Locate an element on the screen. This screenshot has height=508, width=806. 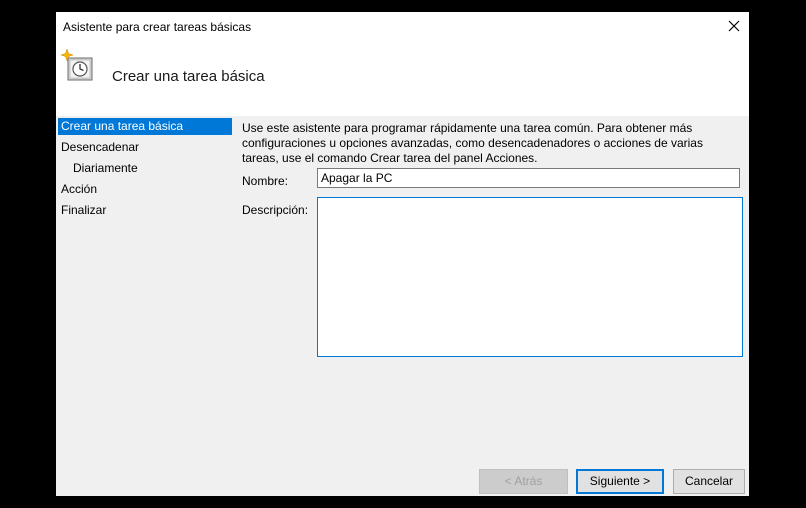
name-input is located at coordinates (528, 178).